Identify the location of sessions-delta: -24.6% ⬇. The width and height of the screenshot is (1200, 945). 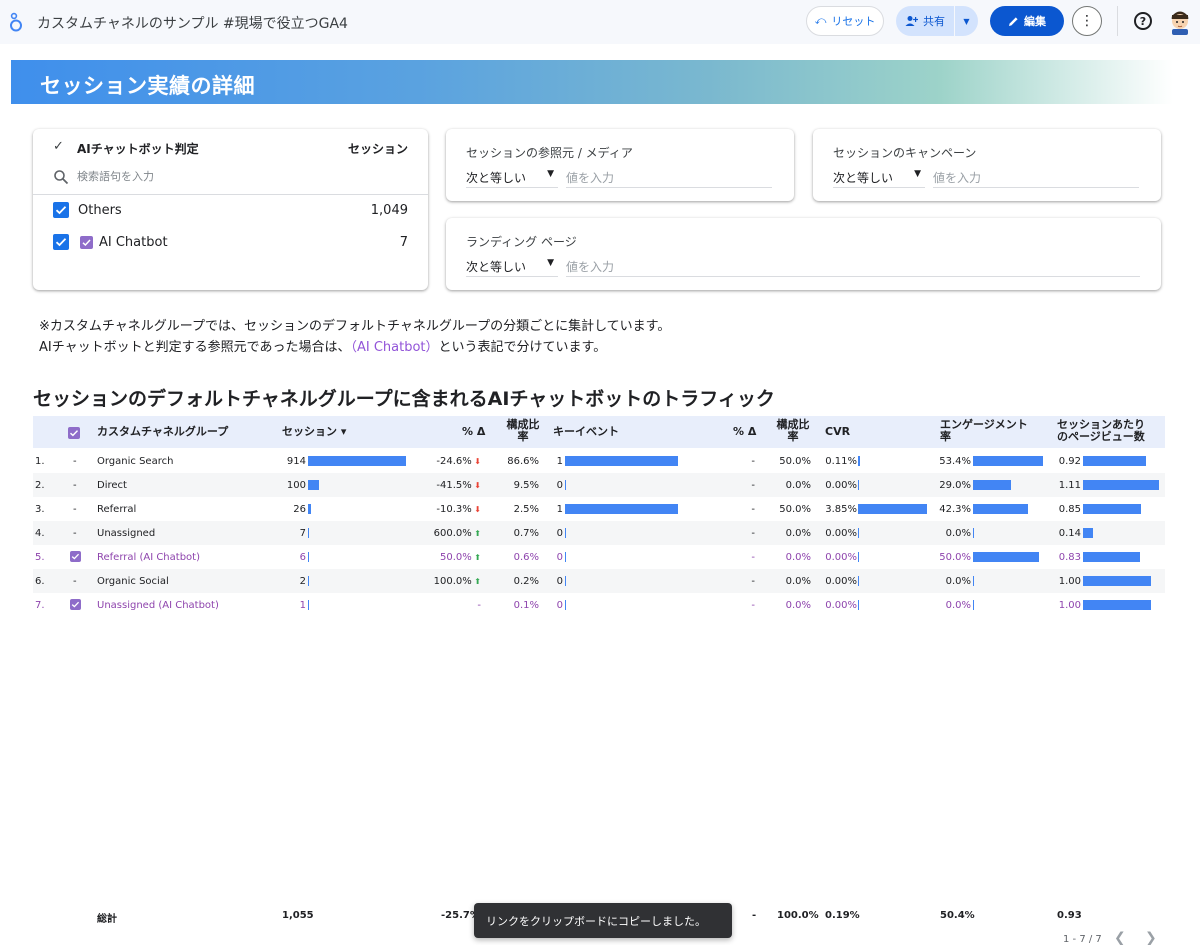
(447, 461).